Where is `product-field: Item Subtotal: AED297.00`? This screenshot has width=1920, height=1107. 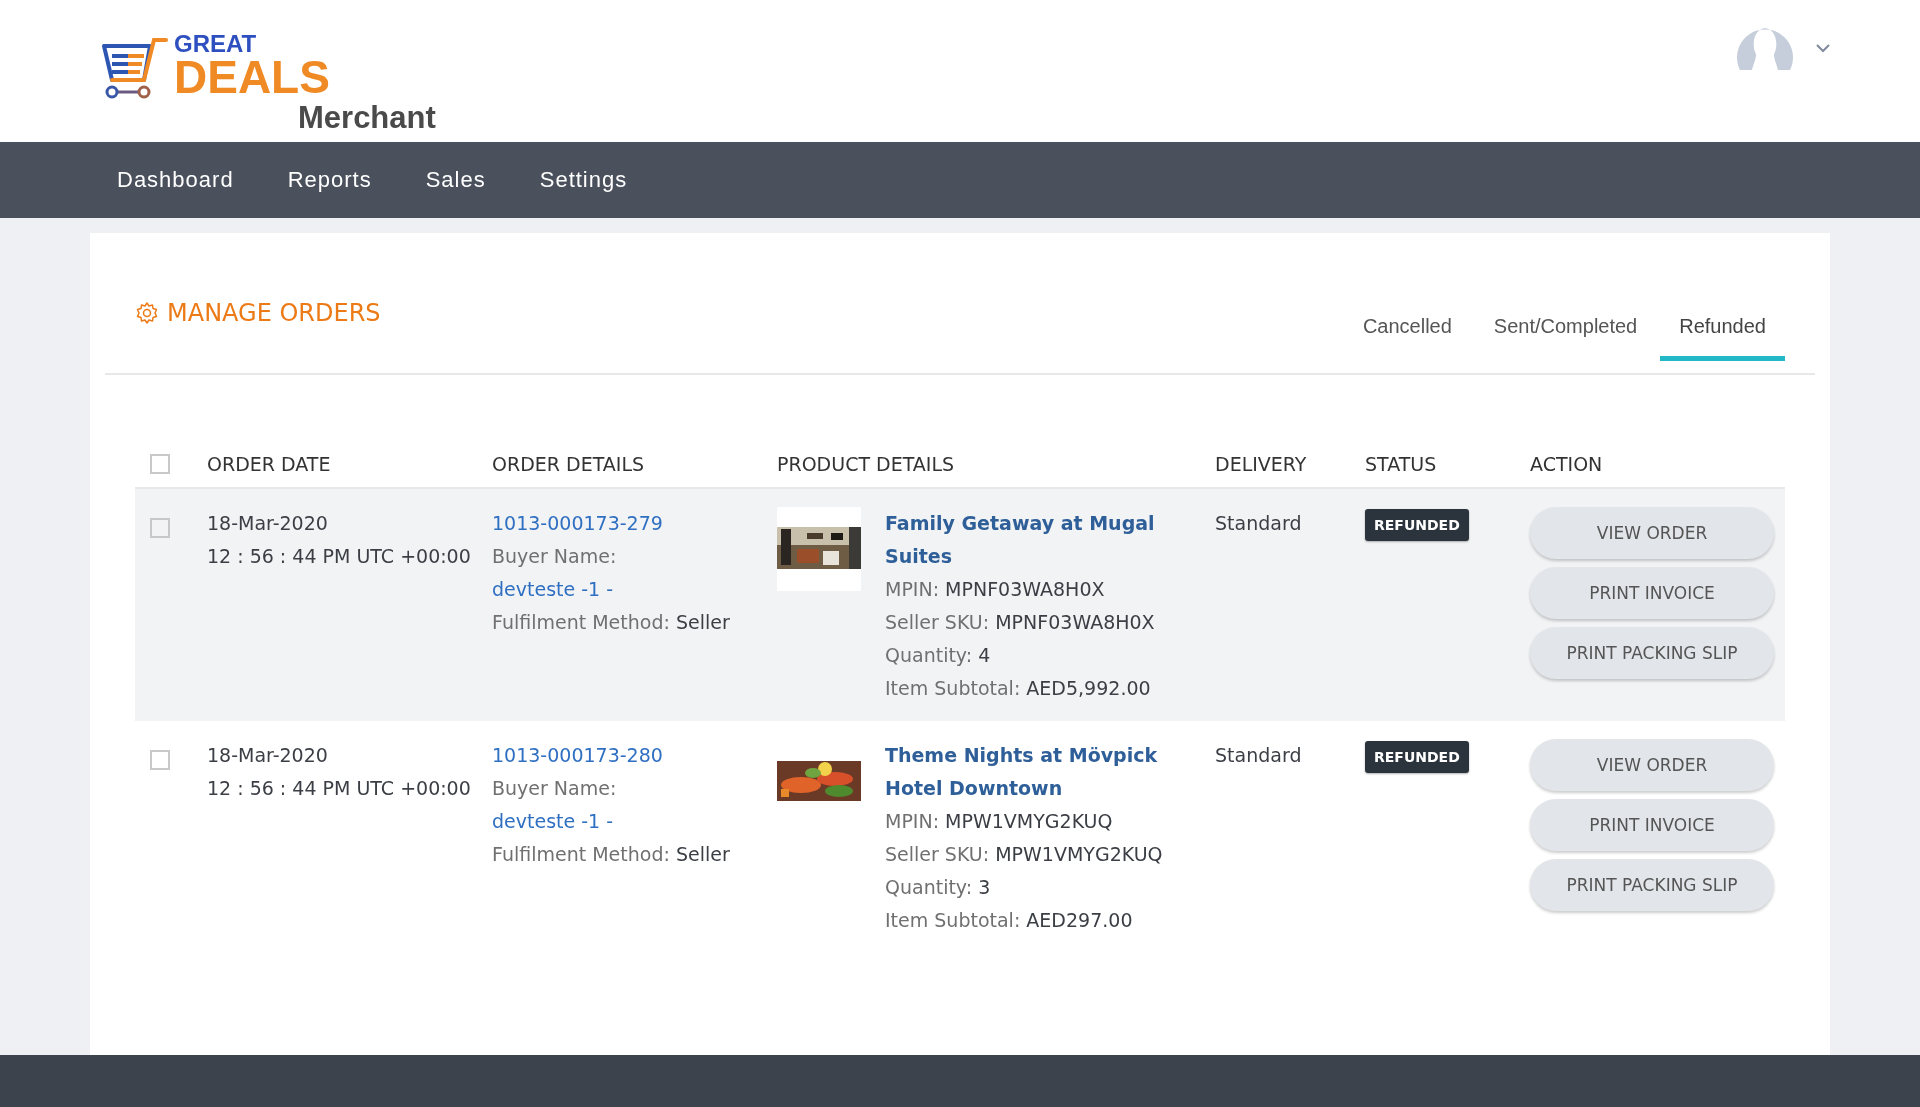
product-field: Item Subtotal: AED297.00 is located at coordinates (1009, 920).